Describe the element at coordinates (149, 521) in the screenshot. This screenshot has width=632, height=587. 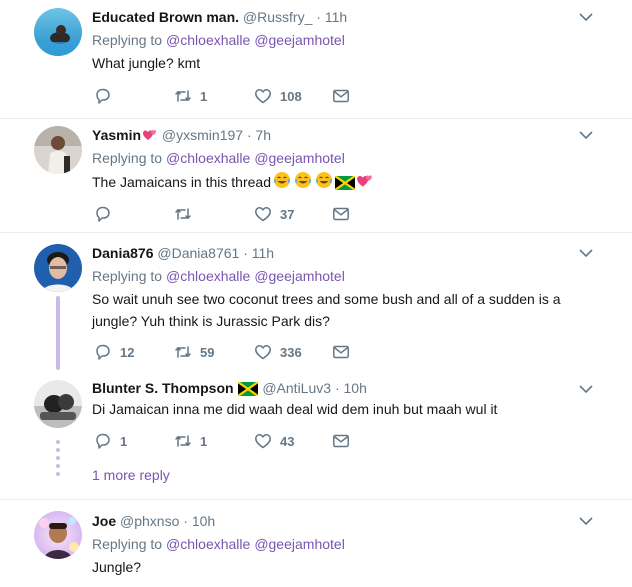
I see `user-handle: @phxnso` at that location.